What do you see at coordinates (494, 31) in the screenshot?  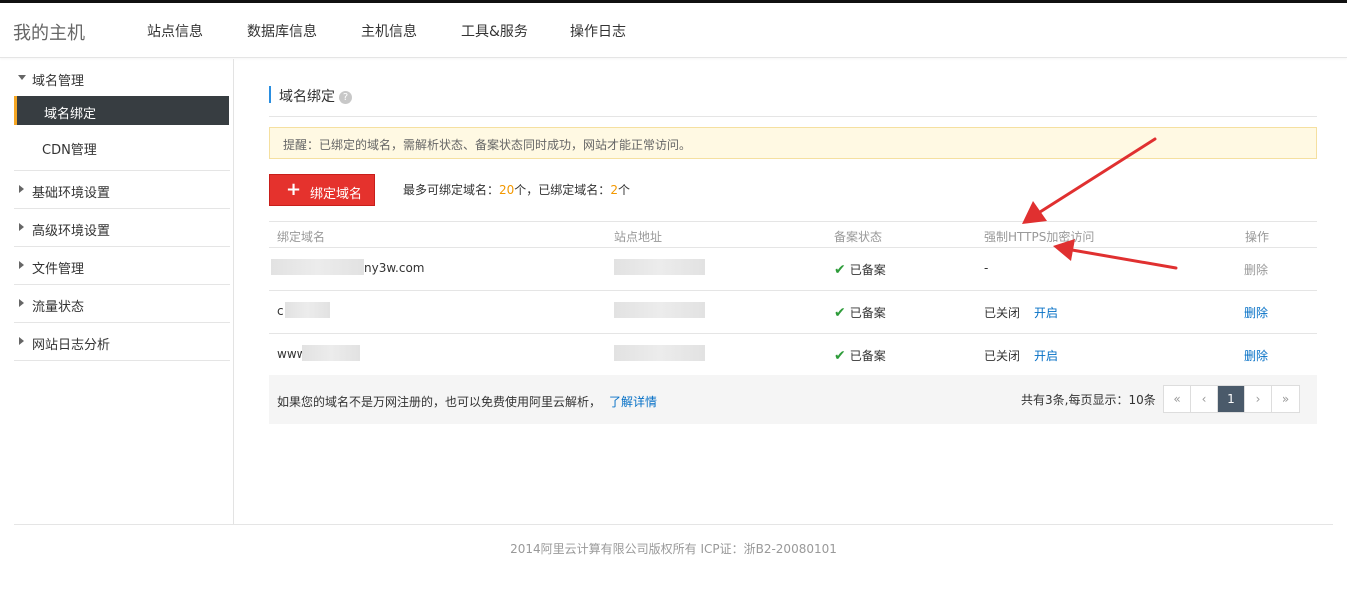 I see `nav-tools-services: 工具&服务` at bounding box center [494, 31].